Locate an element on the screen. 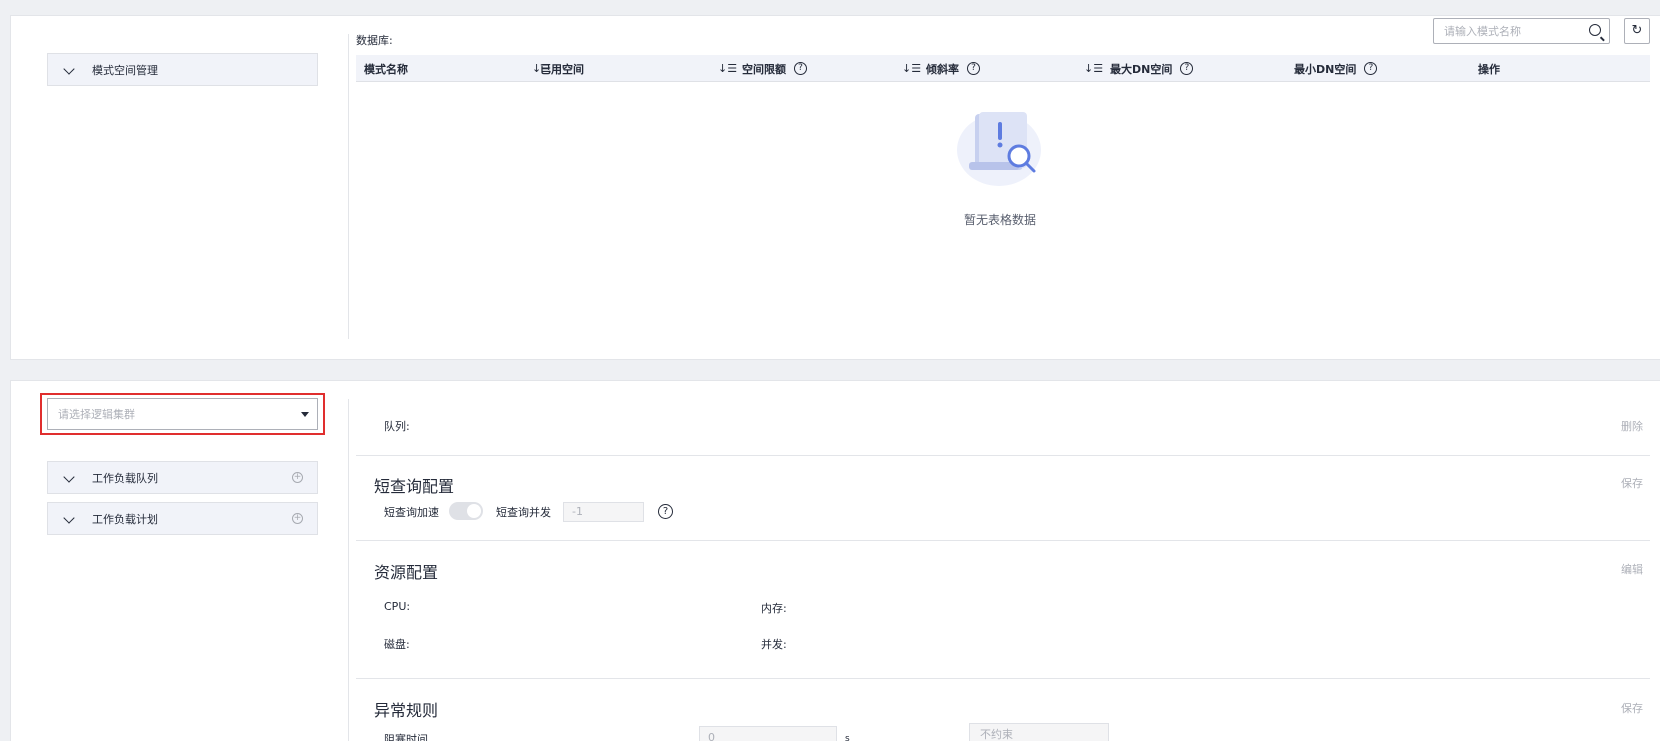  short-query-save-link: 保存 is located at coordinates (1632, 483).